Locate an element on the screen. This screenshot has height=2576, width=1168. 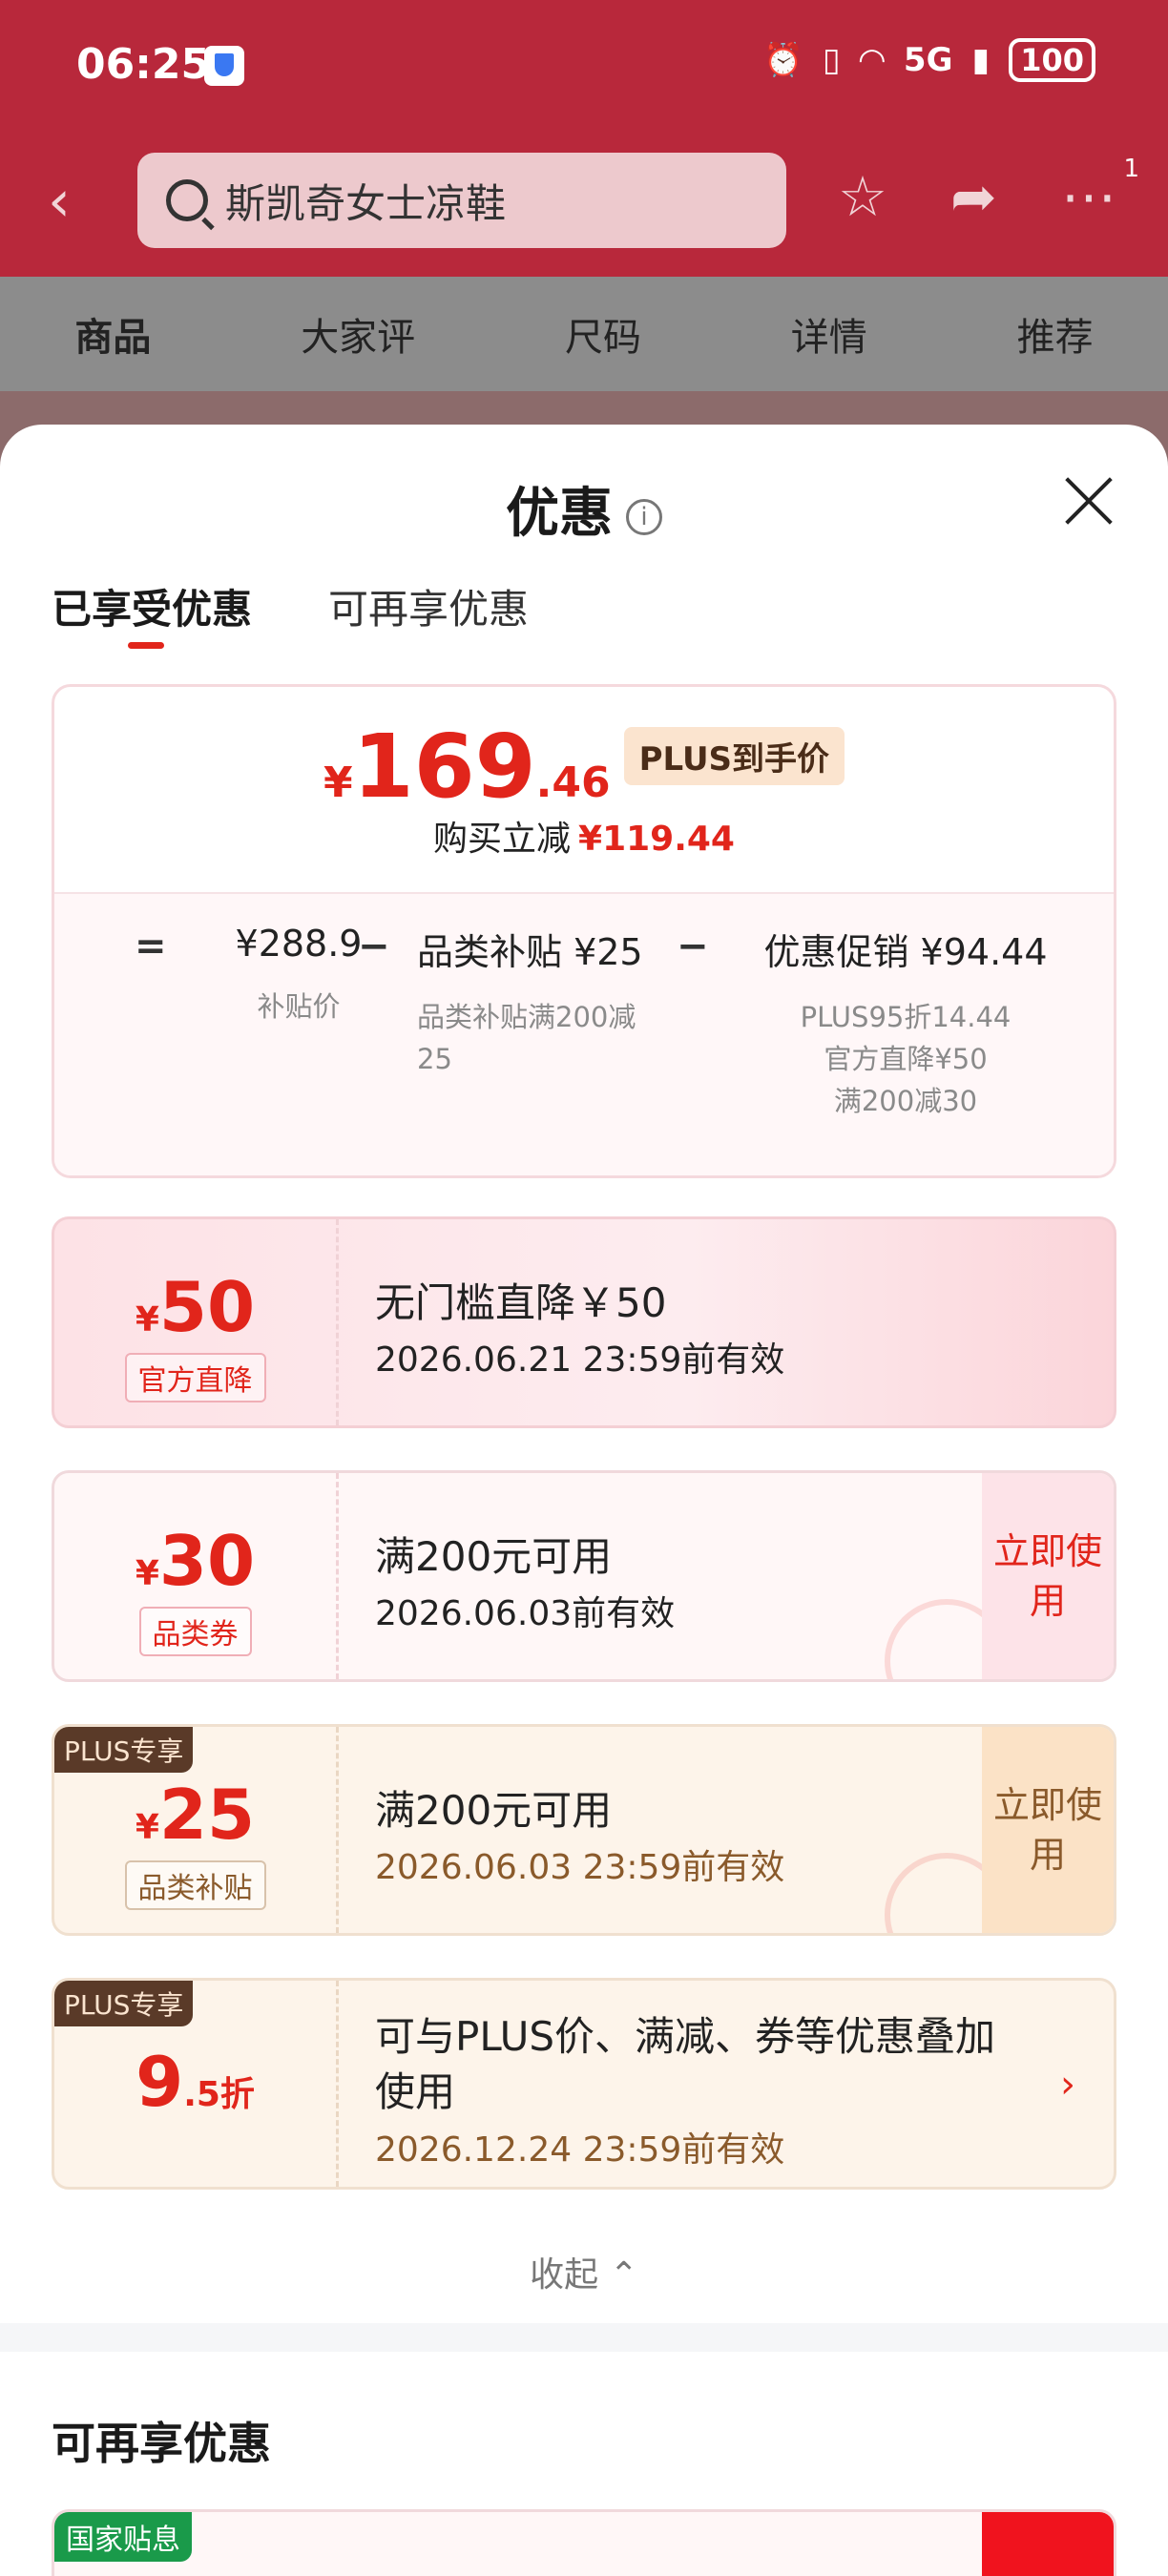
category-subsidy: 品类补贴 ¥25 is located at coordinates (530, 952).